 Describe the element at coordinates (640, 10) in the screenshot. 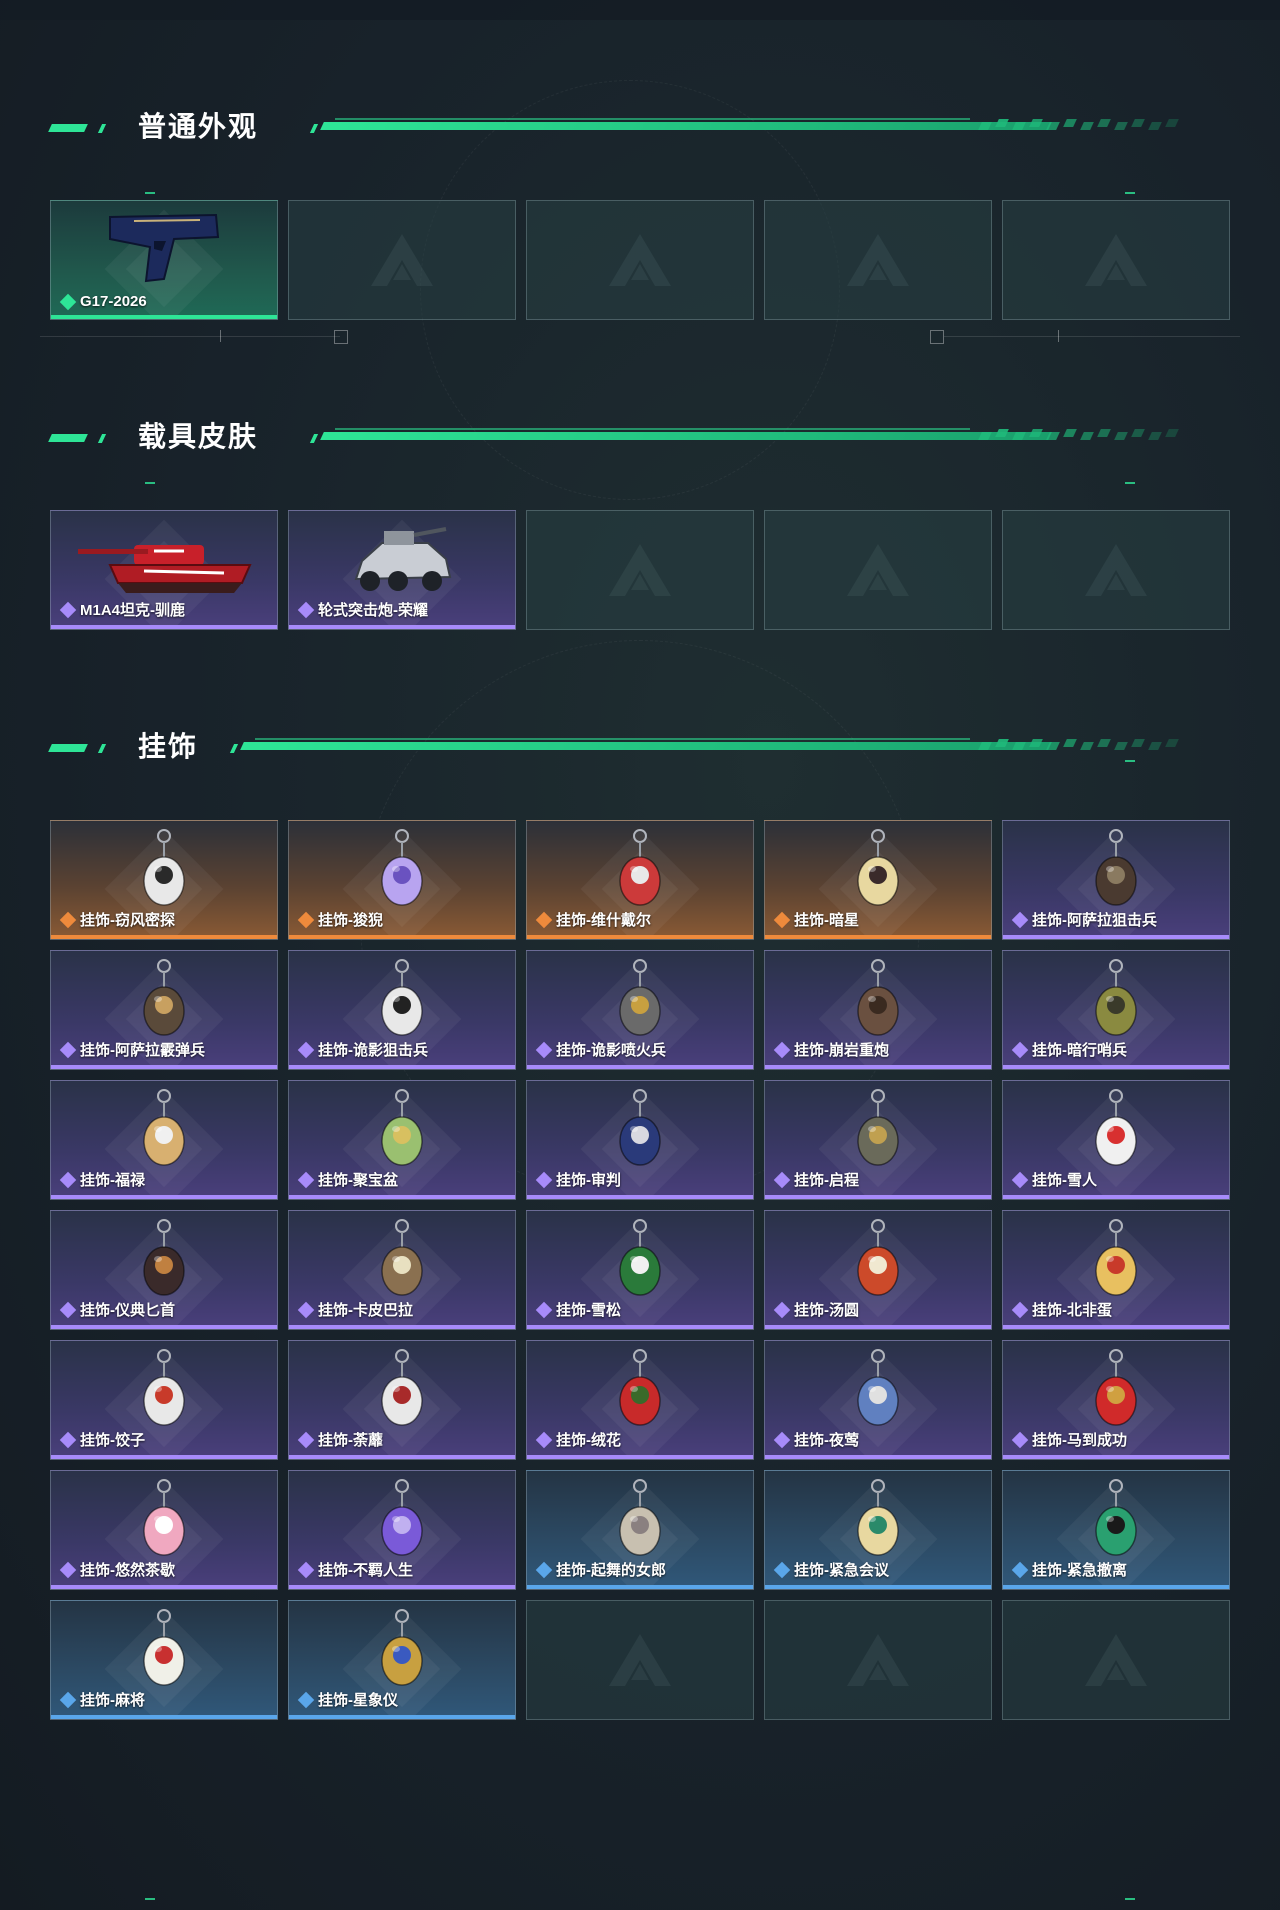

I see `top-bar` at that location.